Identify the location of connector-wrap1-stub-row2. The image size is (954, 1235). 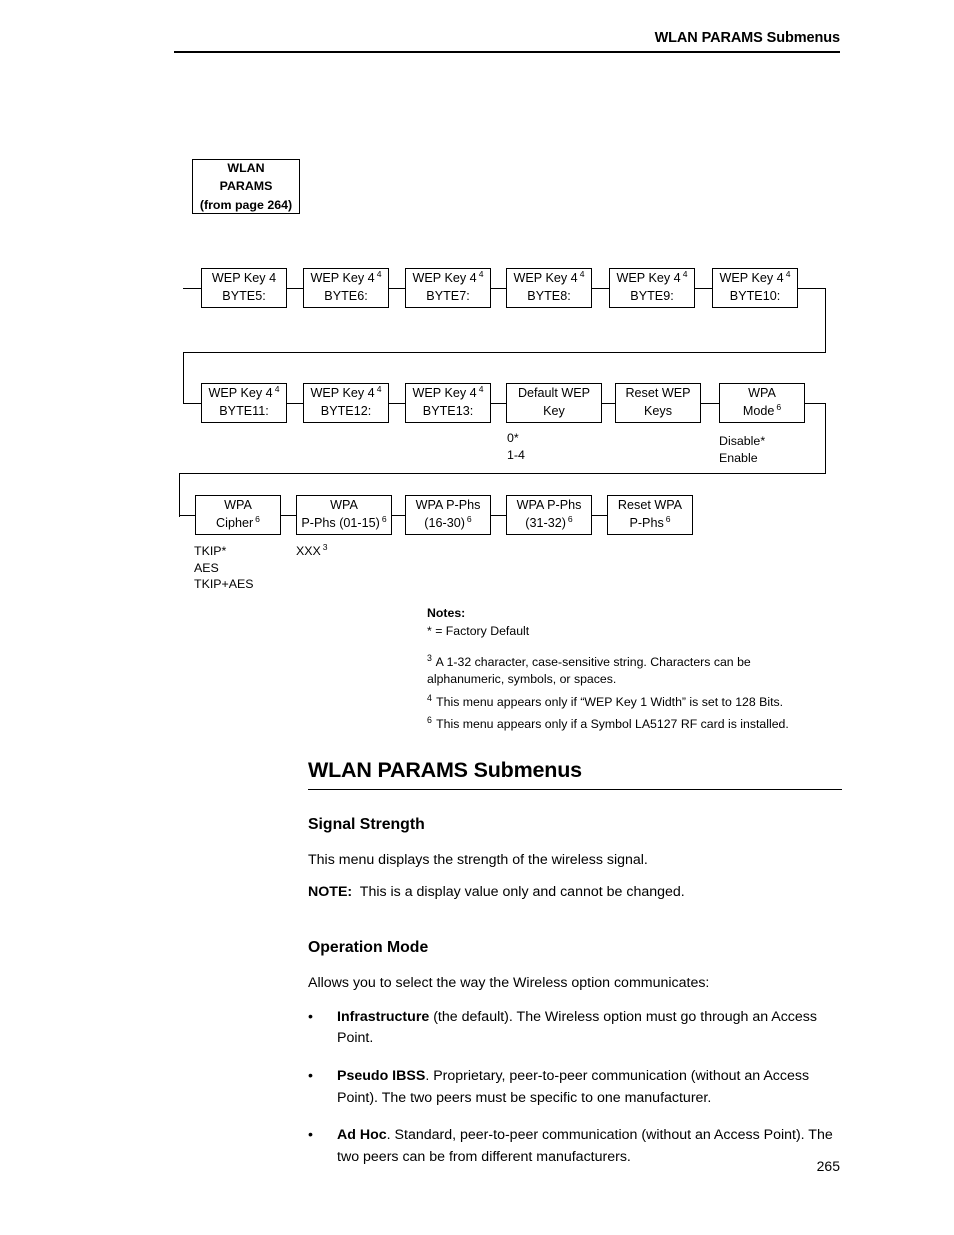
(192, 404).